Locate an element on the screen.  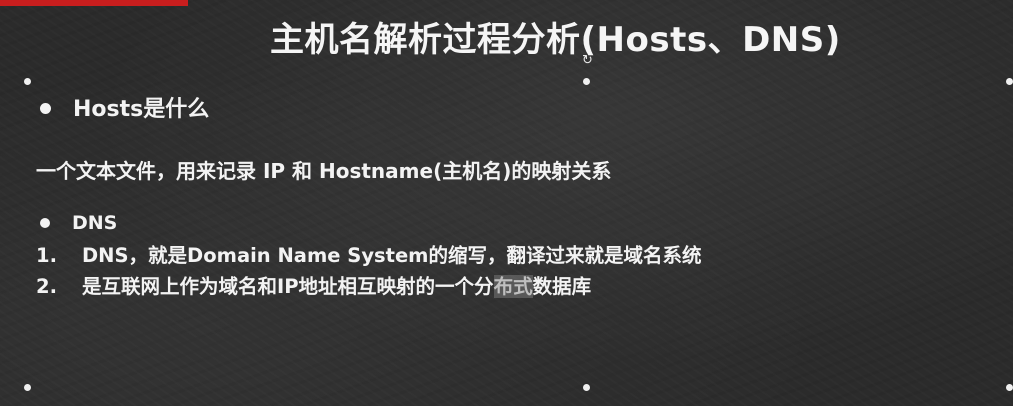
hosts-heading: Hosts是什么 is located at coordinates (124, 107).